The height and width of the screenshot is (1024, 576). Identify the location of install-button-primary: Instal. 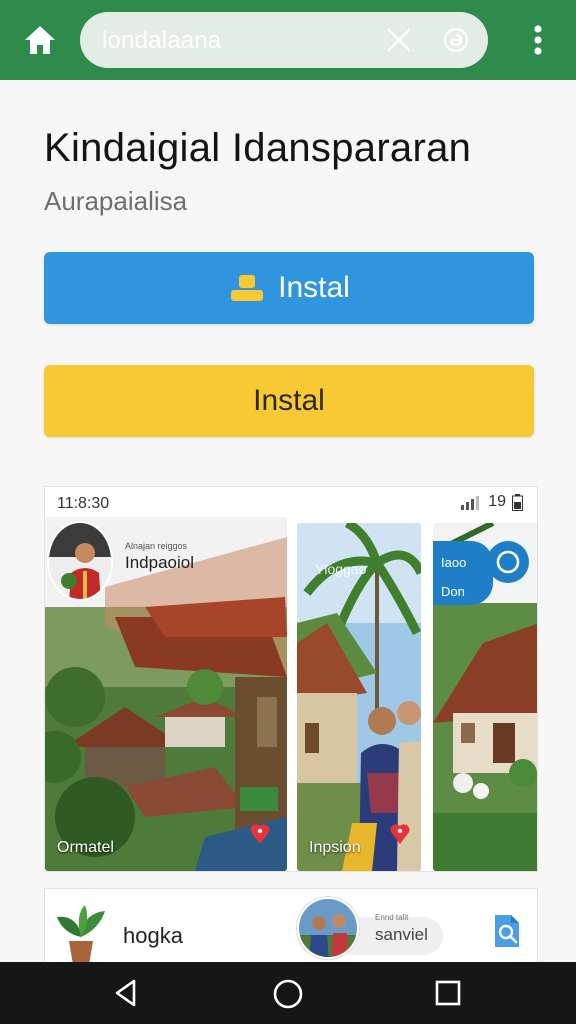
(289, 288).